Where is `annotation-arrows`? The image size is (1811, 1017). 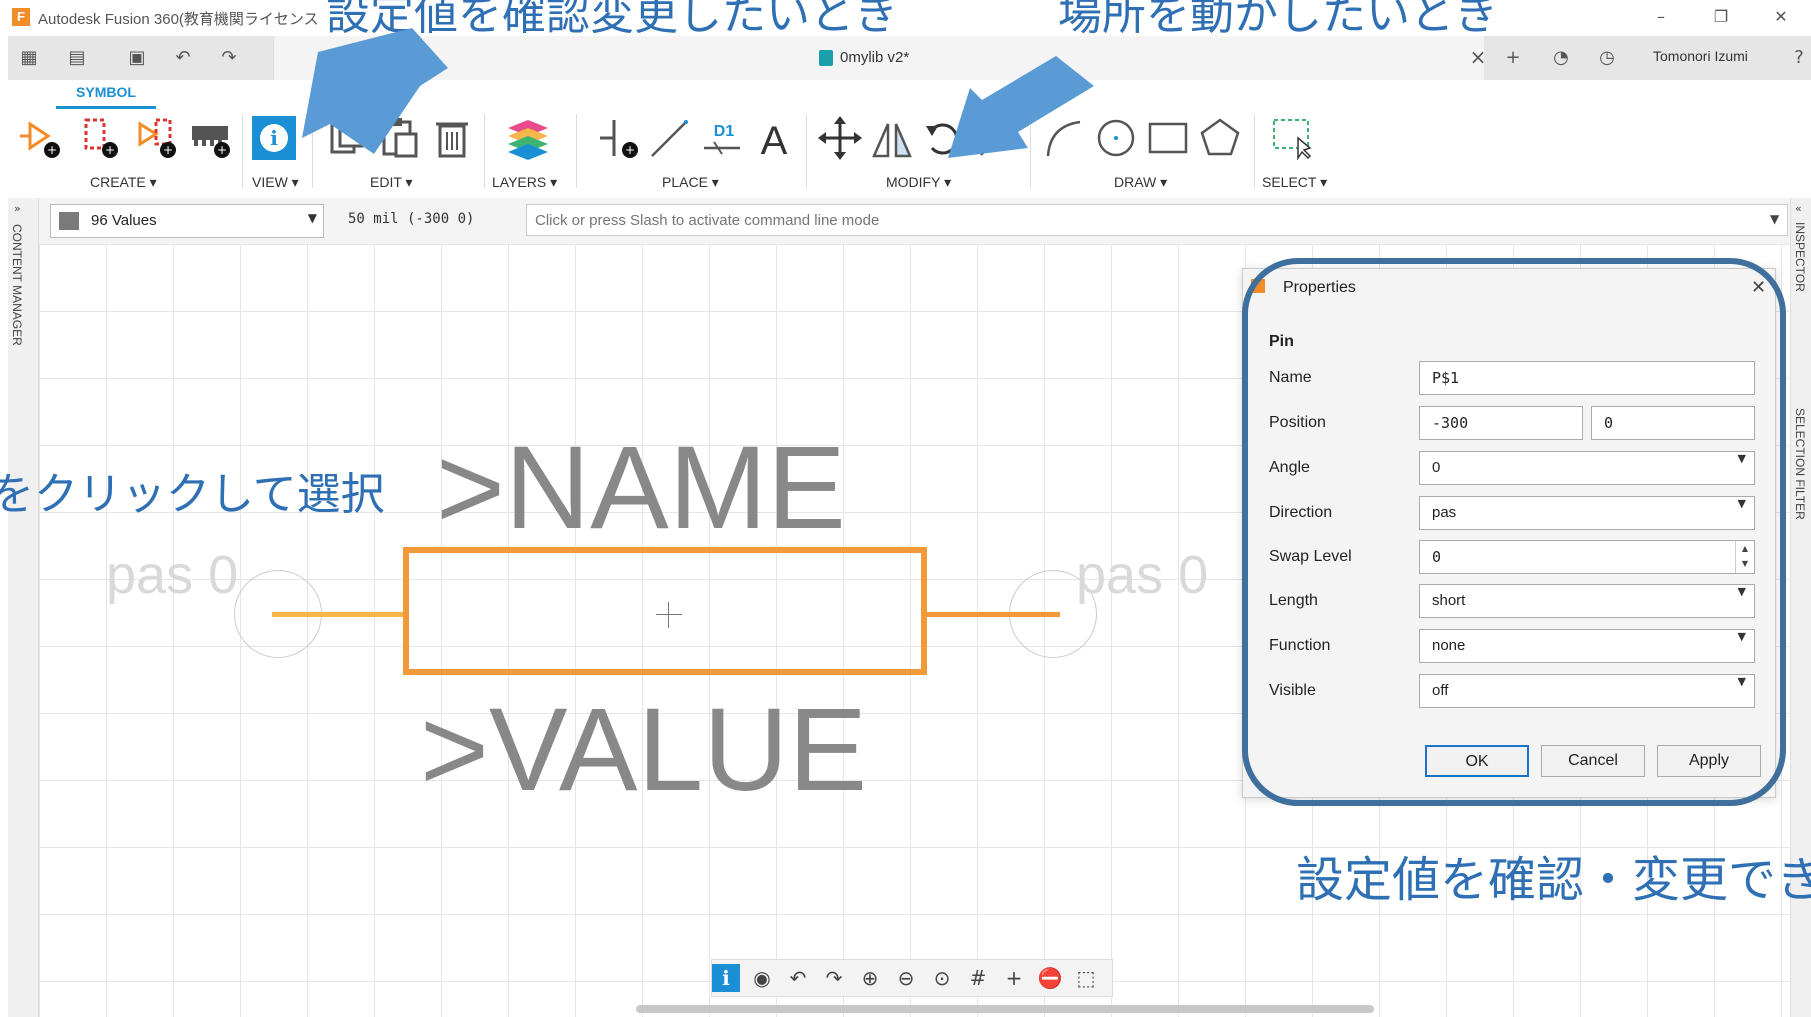
annotation-arrows is located at coordinates (698, 93).